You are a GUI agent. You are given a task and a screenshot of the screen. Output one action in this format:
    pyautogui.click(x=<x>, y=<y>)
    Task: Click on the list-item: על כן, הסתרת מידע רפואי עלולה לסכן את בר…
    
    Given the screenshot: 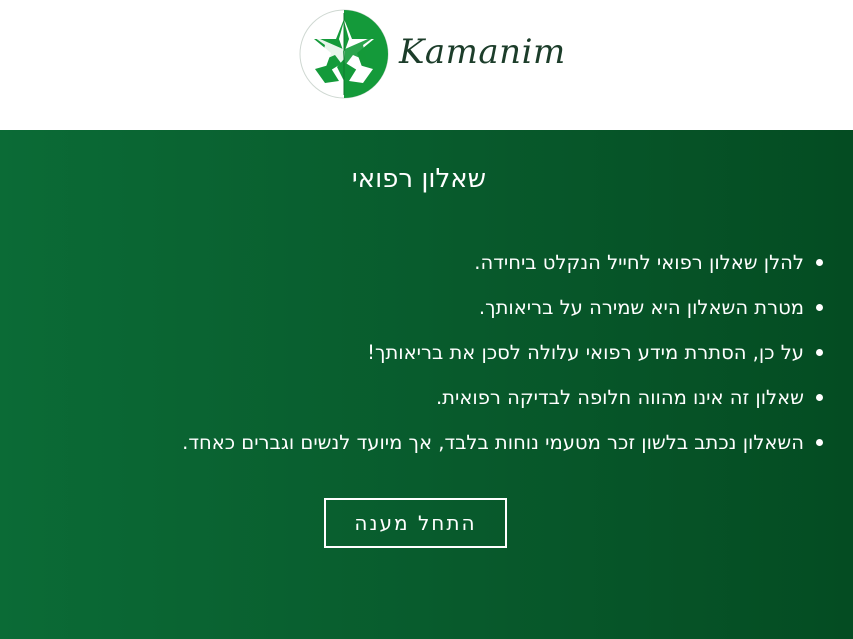 What is the action you would take?
    pyautogui.click(x=502, y=352)
    